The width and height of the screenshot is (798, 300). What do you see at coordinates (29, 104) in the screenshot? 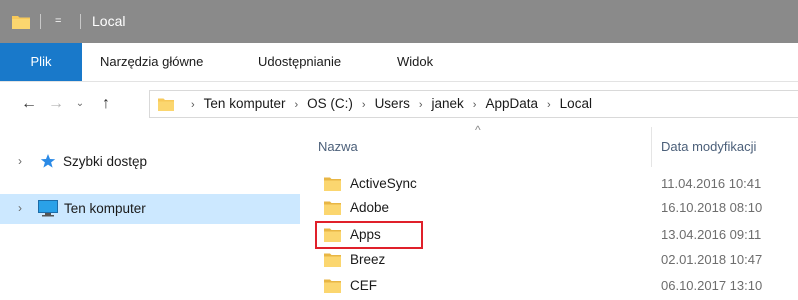
I see `back-arrow-icon: ←` at bounding box center [29, 104].